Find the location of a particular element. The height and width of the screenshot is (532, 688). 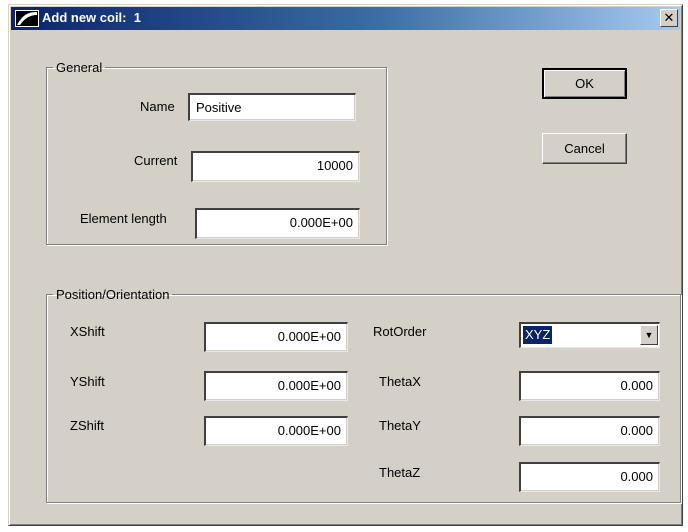

thetay-input: 0.000 is located at coordinates (589, 431).